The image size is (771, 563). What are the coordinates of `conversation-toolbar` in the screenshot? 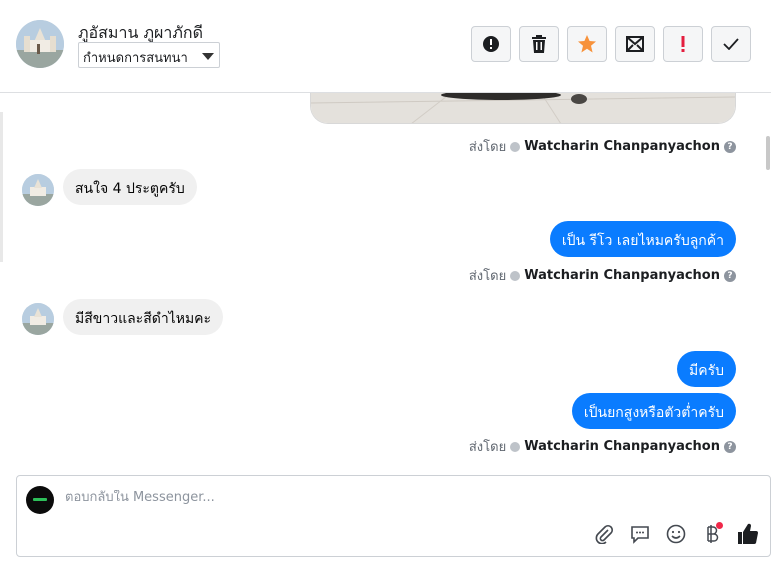 It's located at (611, 44).